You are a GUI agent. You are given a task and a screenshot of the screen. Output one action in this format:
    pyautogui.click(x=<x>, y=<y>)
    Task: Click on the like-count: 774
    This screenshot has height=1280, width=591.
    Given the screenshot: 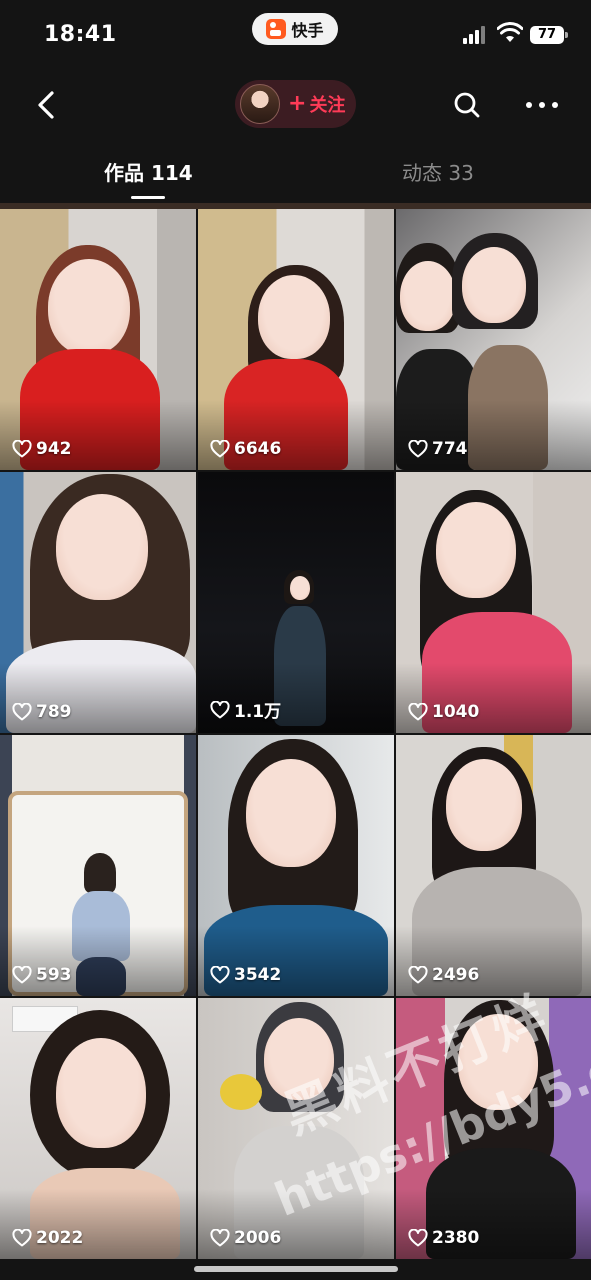 What is the action you would take?
    pyautogui.click(x=438, y=449)
    